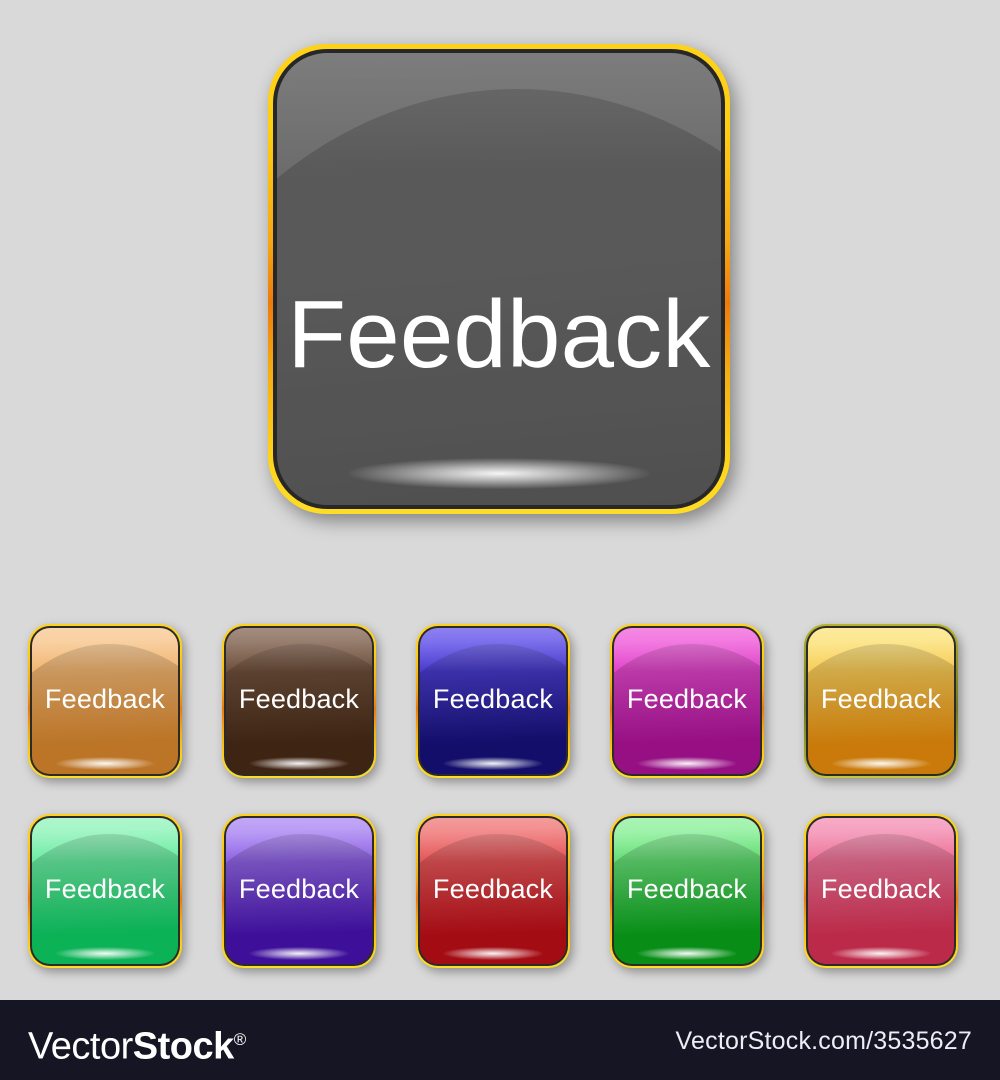 The height and width of the screenshot is (1080, 1000). What do you see at coordinates (500, 1040) in the screenshot?
I see `watermark-bar: VectorStock® VectorStock.com/3535627` at bounding box center [500, 1040].